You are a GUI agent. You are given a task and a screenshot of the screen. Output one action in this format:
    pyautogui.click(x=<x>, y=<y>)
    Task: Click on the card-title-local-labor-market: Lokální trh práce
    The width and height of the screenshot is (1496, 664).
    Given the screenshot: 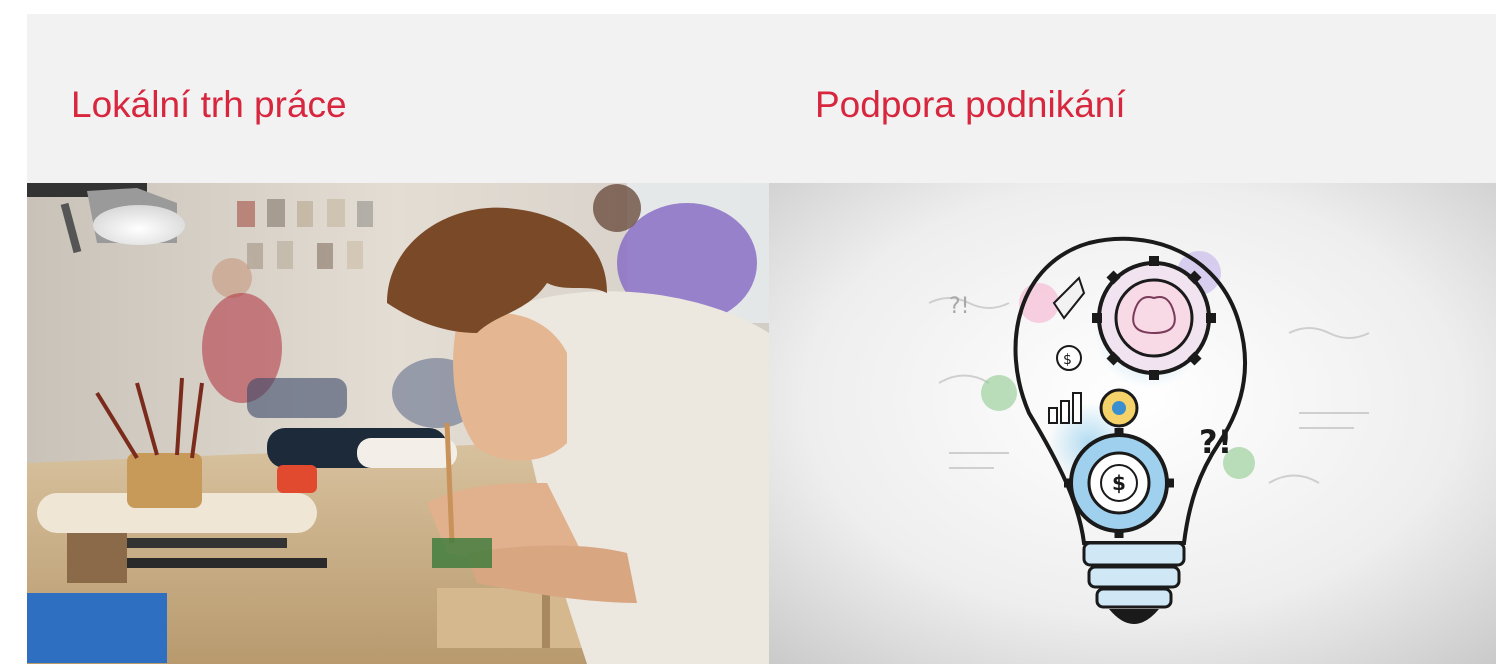 What is the action you would take?
    pyautogui.click(x=209, y=105)
    